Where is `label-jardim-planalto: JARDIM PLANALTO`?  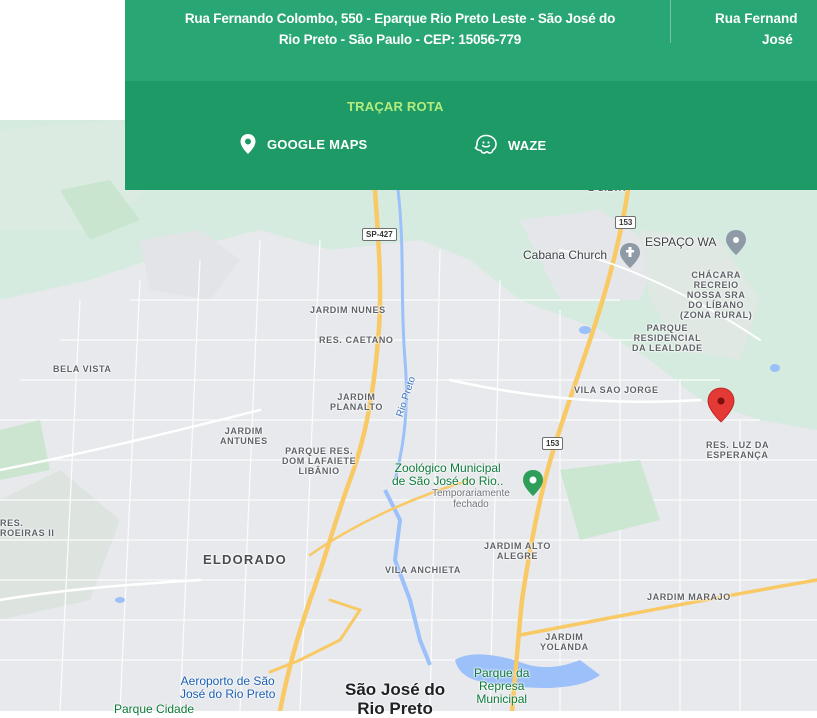
label-jardim-planalto: JARDIM PLANALTO is located at coordinates (356, 402).